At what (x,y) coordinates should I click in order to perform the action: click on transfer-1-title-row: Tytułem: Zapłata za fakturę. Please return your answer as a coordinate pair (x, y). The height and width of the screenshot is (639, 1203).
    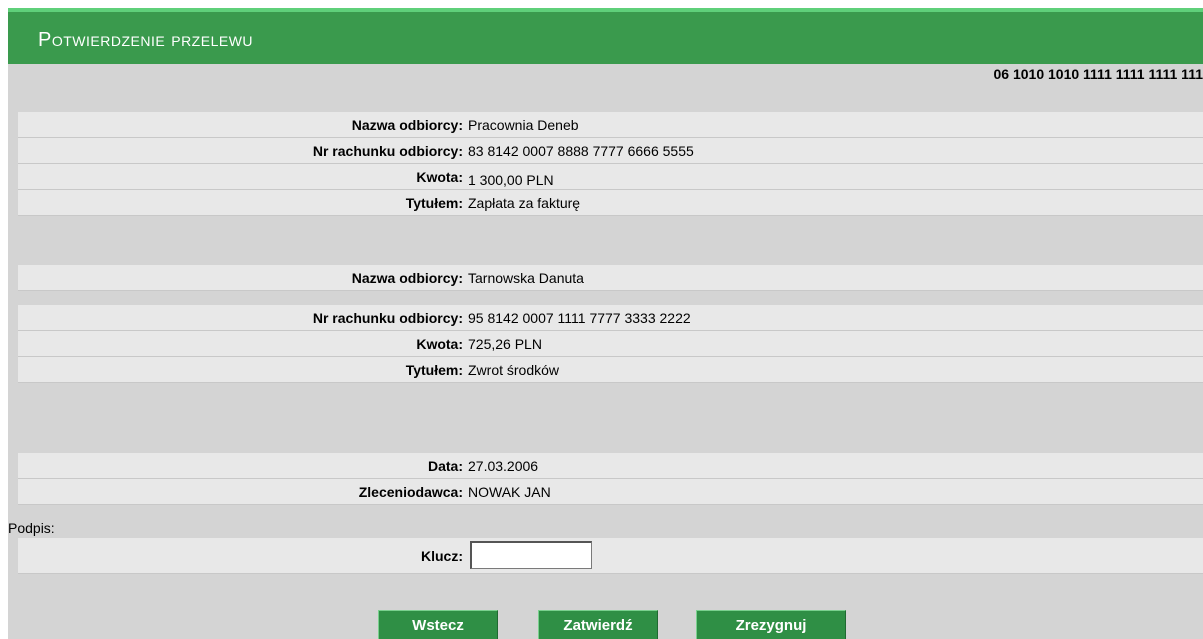
    Looking at the image, I should click on (610, 203).